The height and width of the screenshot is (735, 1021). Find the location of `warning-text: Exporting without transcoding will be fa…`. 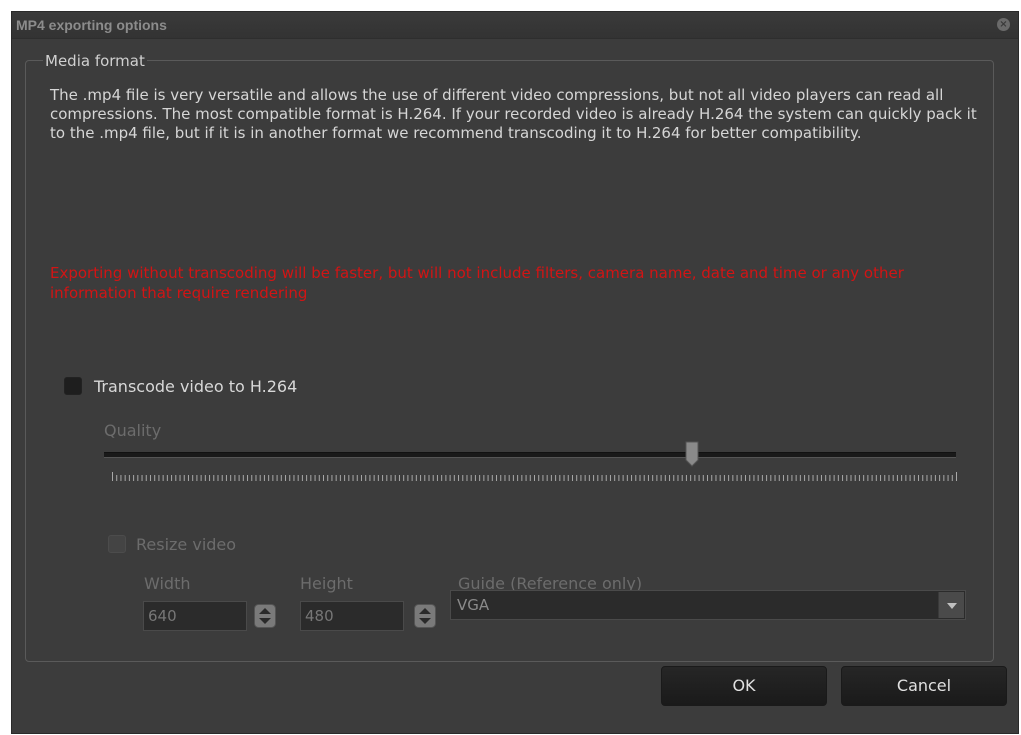

warning-text: Exporting without transcoding will be fa… is located at coordinates (477, 283).